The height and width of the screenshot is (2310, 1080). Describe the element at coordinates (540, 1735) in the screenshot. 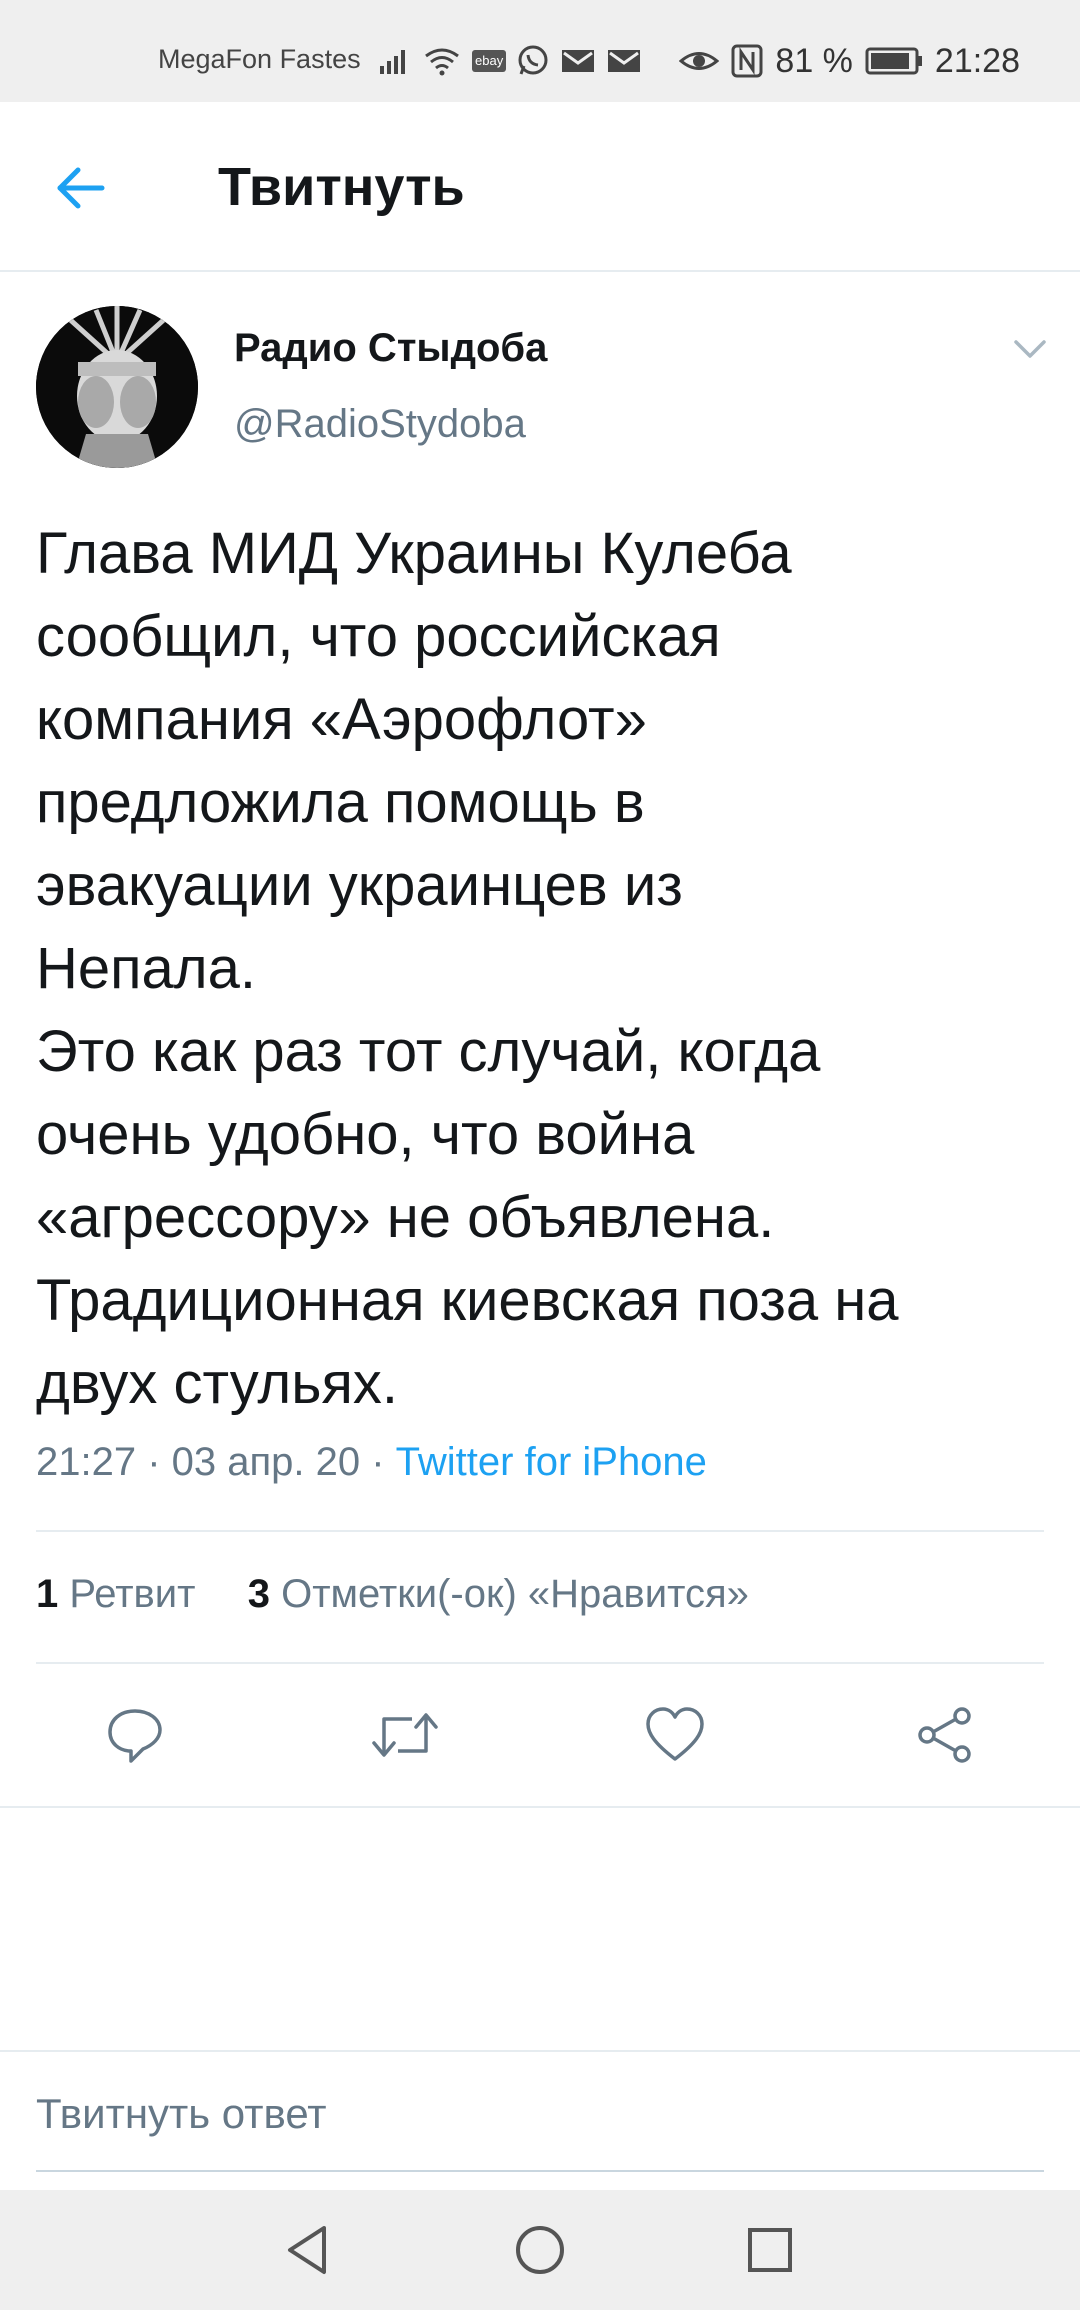

I see `tweet-actions` at that location.